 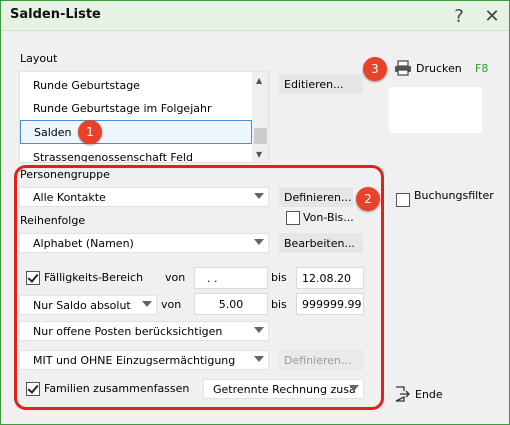 What do you see at coordinates (136, 85) in the screenshot?
I see `layout-item: Runde Geburtstage` at bounding box center [136, 85].